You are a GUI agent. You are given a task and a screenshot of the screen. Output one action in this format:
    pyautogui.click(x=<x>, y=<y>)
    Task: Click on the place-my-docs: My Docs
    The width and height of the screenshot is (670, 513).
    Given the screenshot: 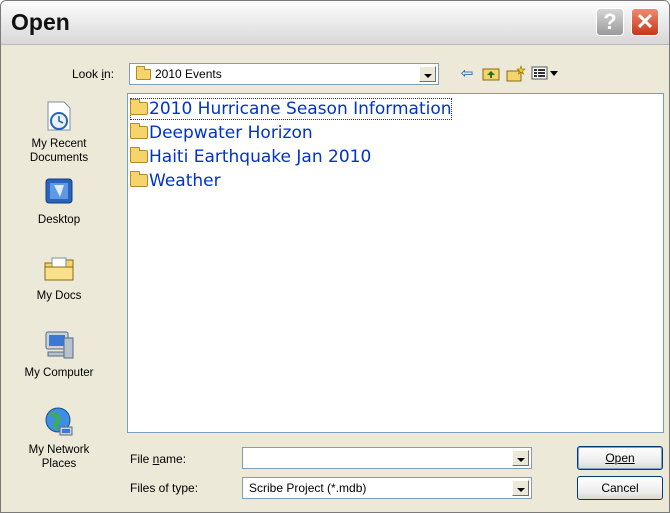 What is the action you would take?
    pyautogui.click(x=59, y=277)
    